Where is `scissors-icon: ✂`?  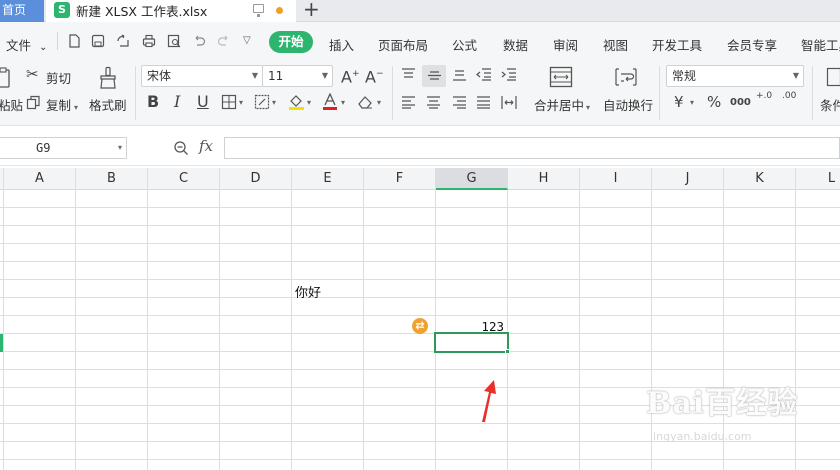 scissors-icon: ✂ is located at coordinates (32, 74).